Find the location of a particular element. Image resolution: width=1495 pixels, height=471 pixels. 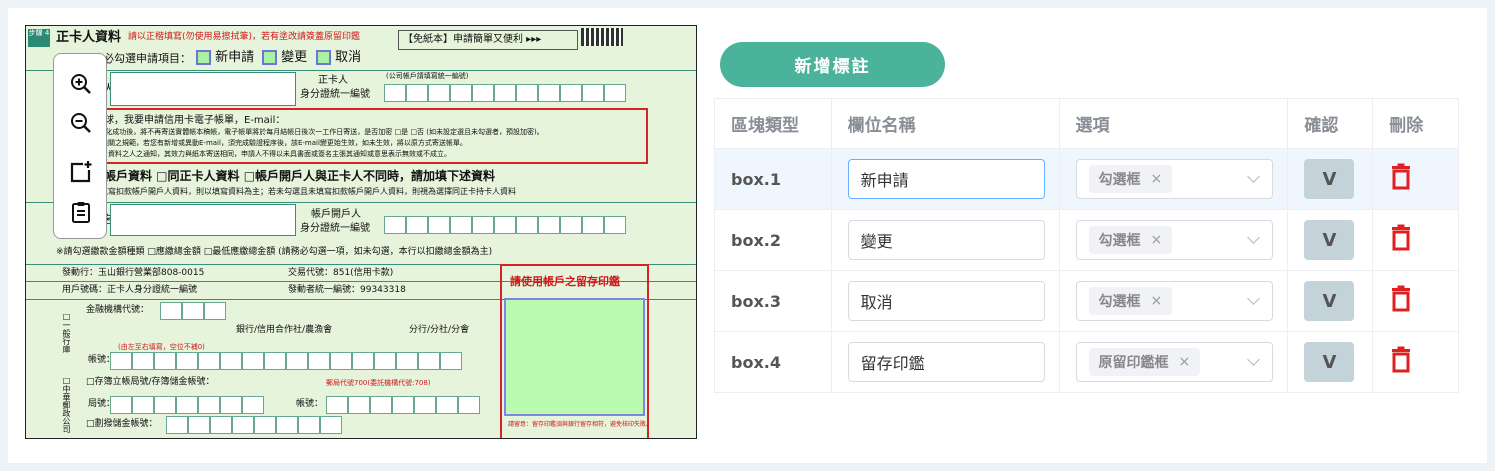

zoom-in-glyph is located at coordinates (81, 84).